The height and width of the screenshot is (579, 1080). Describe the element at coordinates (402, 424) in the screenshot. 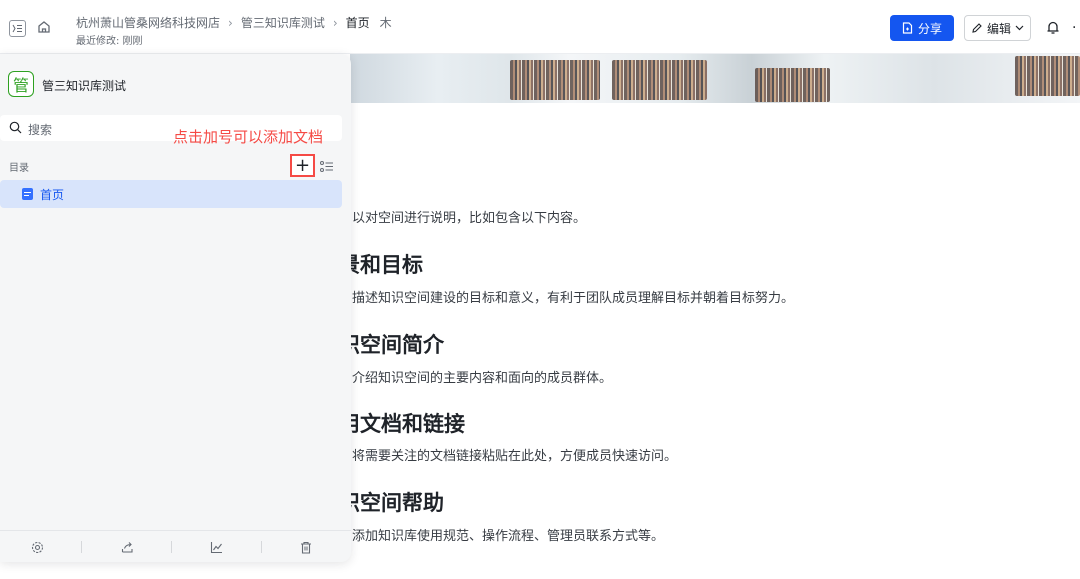

I see `section-heading: 用文档和链接` at that location.